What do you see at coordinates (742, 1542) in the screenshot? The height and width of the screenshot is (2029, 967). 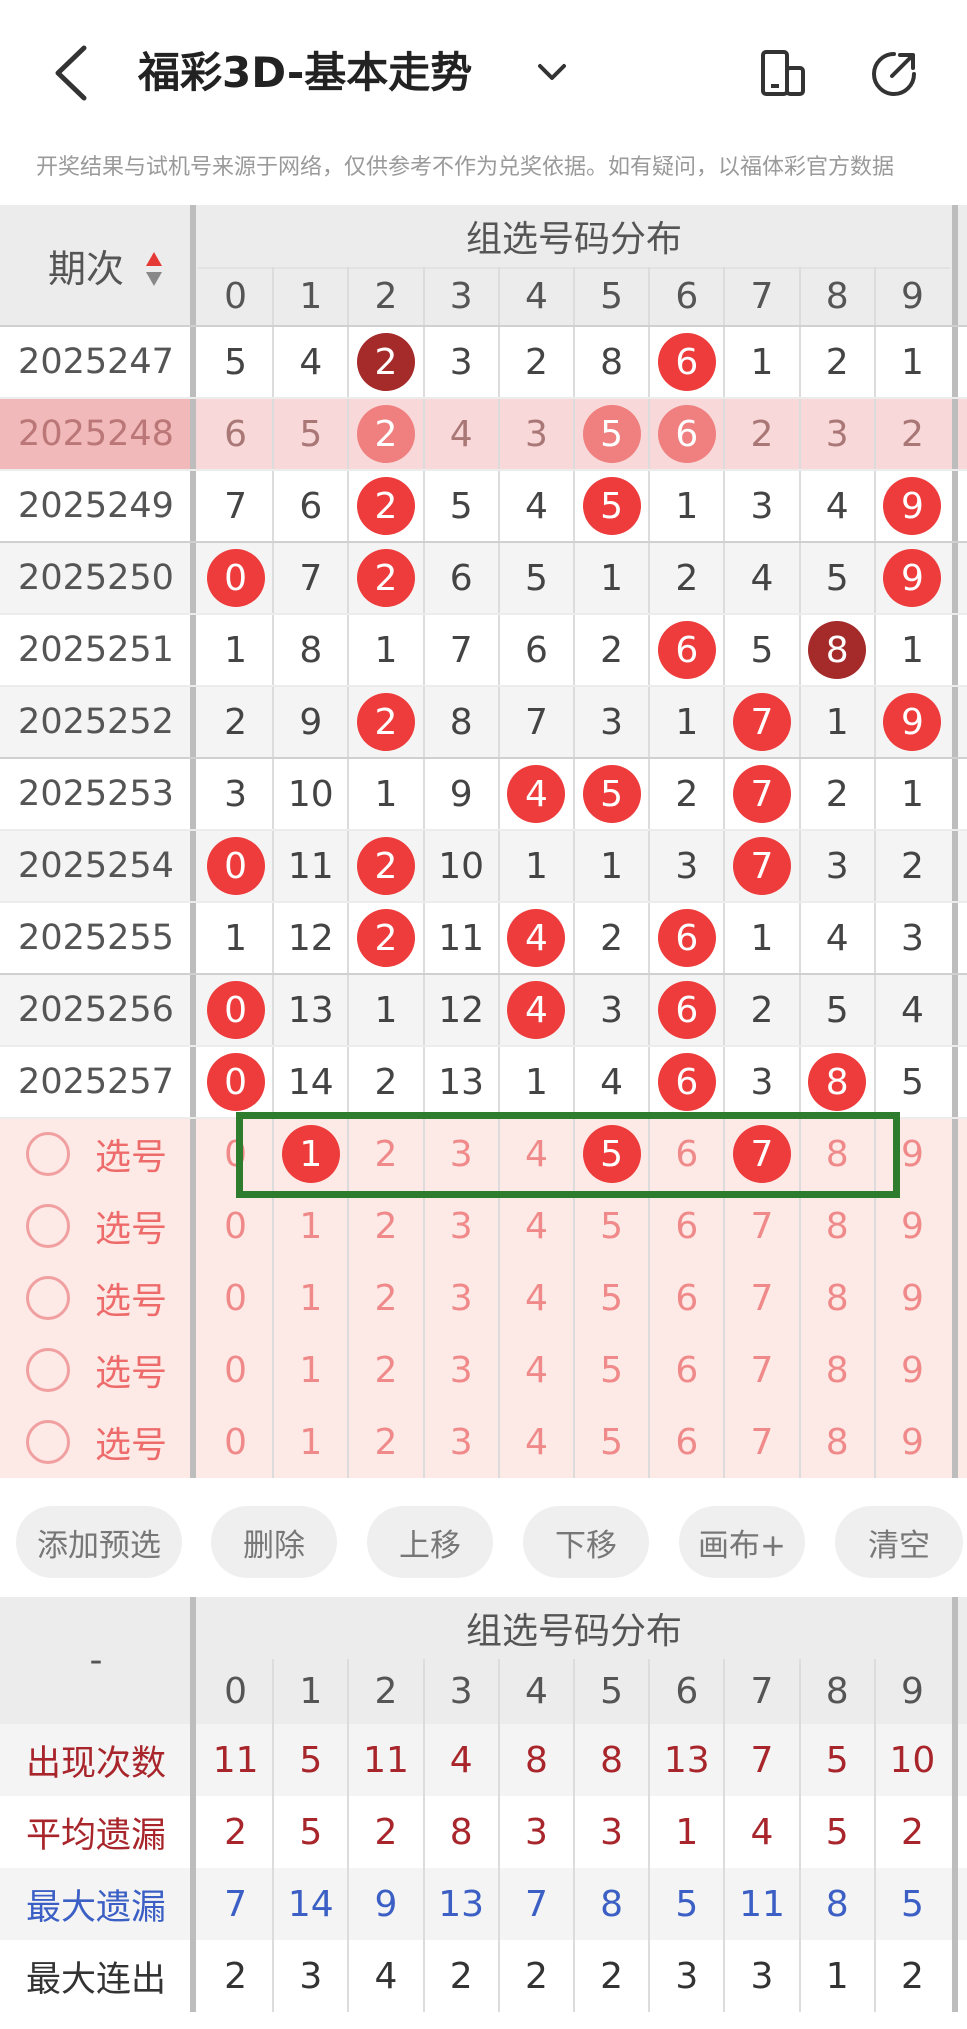 I see `canvas-plus-button: 画布+` at bounding box center [742, 1542].